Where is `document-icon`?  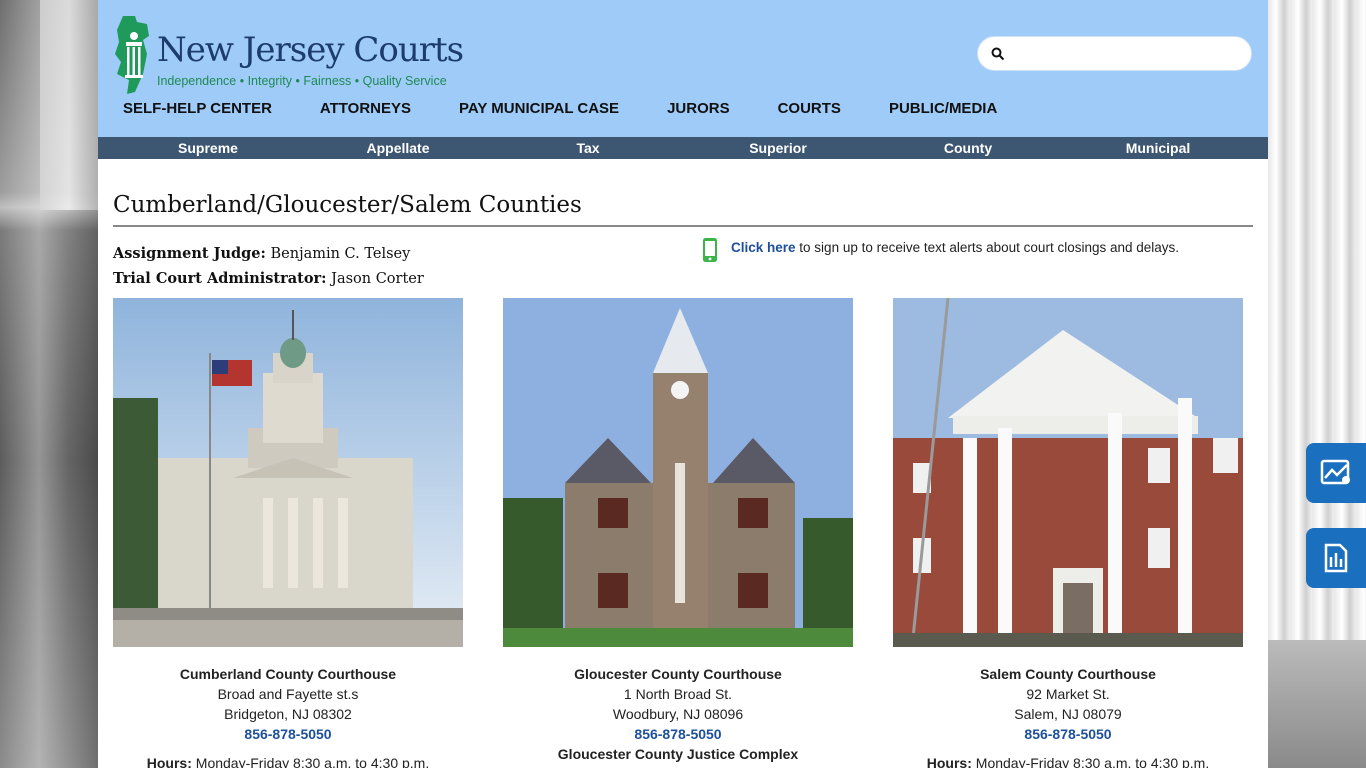
document-icon is located at coordinates (1336, 558).